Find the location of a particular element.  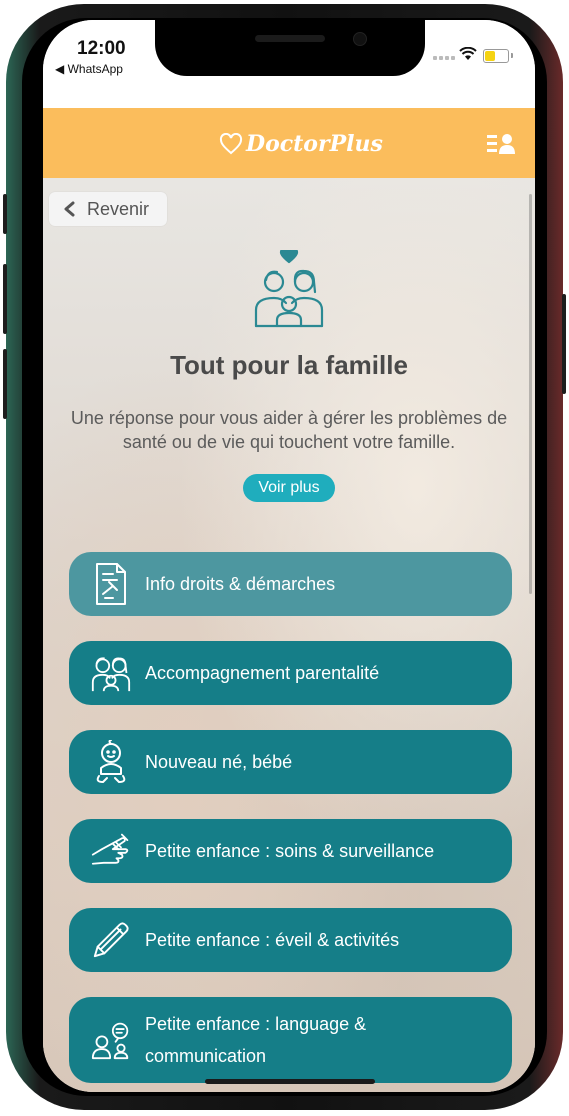

app-header: DoctorPlus is located at coordinates (289, 143).